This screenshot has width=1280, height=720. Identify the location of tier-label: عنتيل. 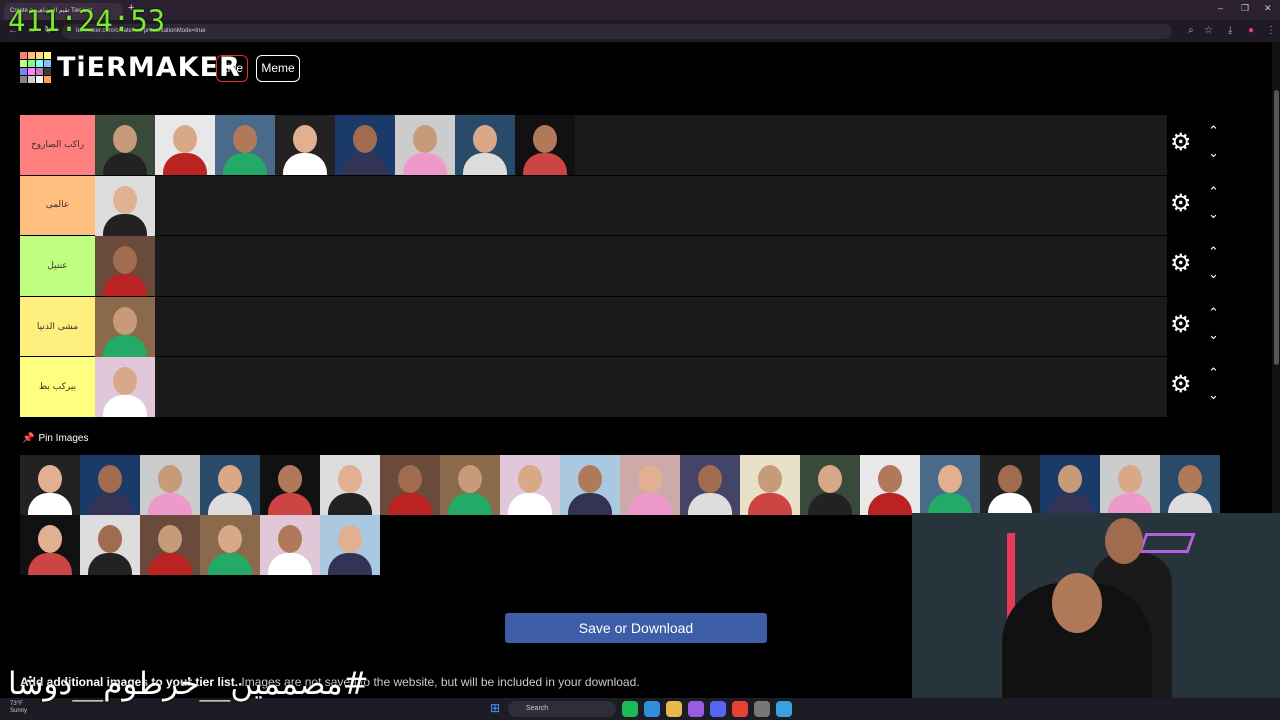
(57, 266).